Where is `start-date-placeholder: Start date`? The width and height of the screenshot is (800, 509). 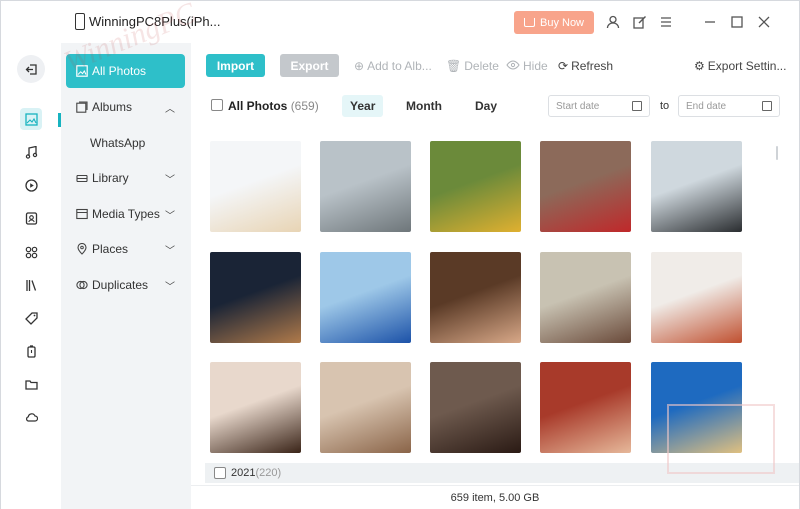 start-date-placeholder: Start date is located at coordinates (578, 106).